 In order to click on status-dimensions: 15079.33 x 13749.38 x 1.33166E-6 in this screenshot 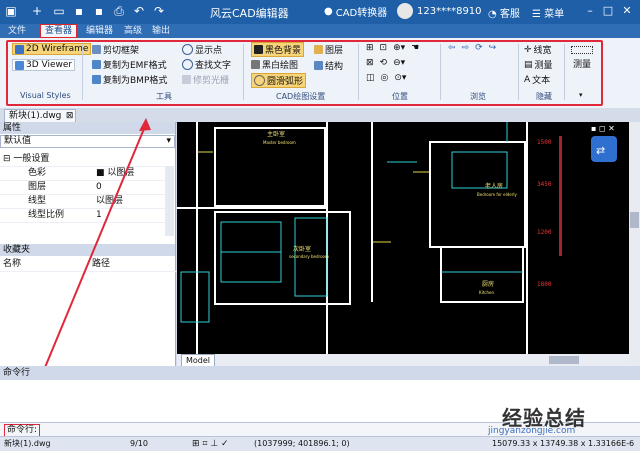, I will do `click(563, 443)`.